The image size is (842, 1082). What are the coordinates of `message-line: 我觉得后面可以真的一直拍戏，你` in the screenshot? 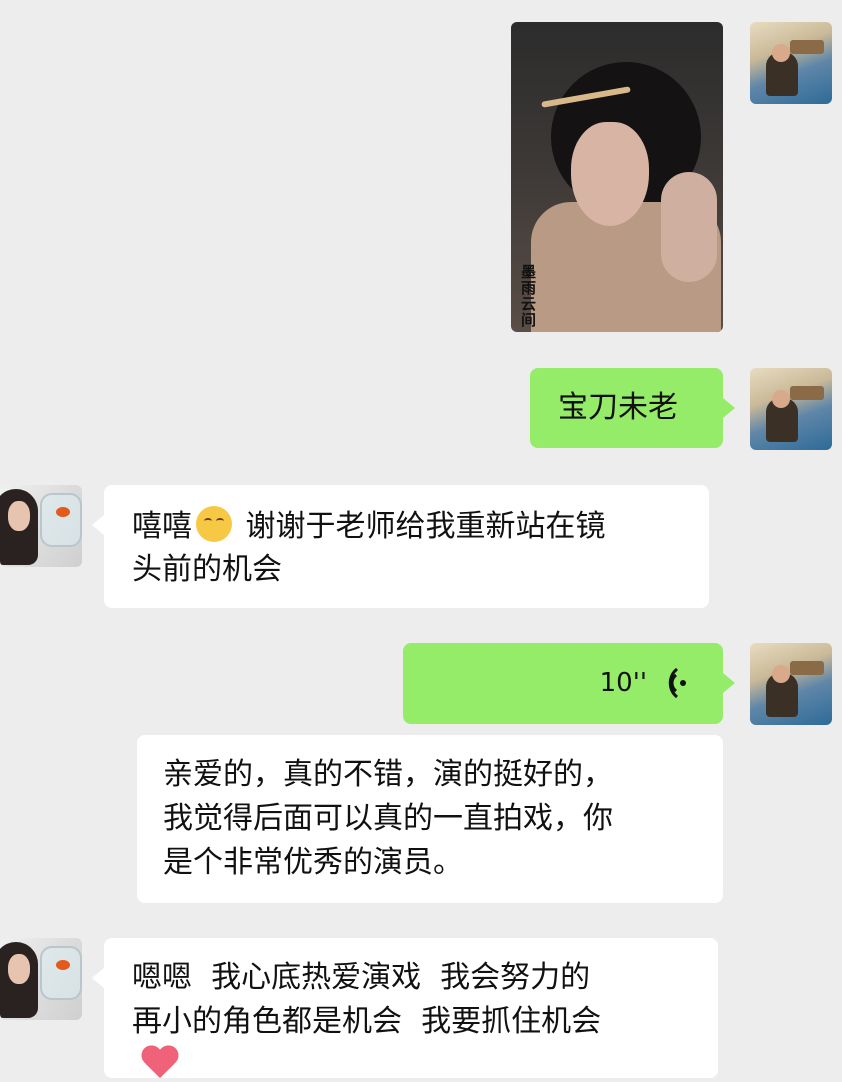 It's located at (388, 818).